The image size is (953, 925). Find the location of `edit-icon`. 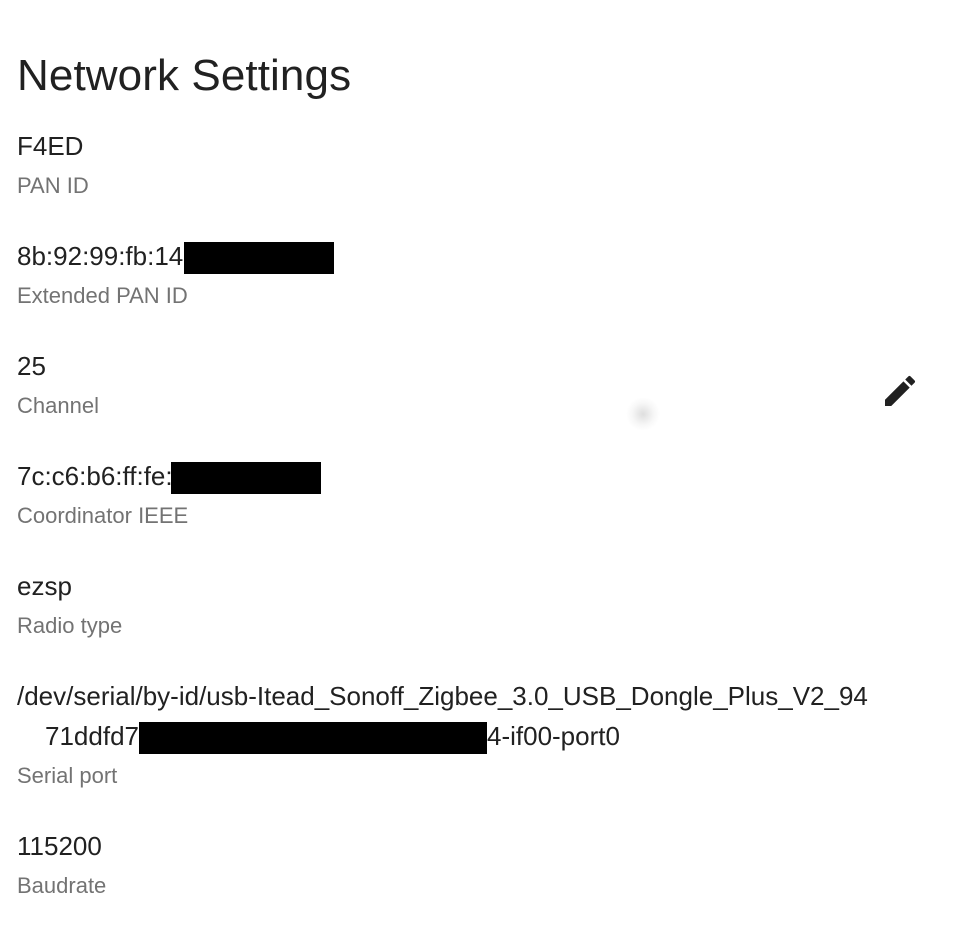

edit-icon is located at coordinates (900, 390).